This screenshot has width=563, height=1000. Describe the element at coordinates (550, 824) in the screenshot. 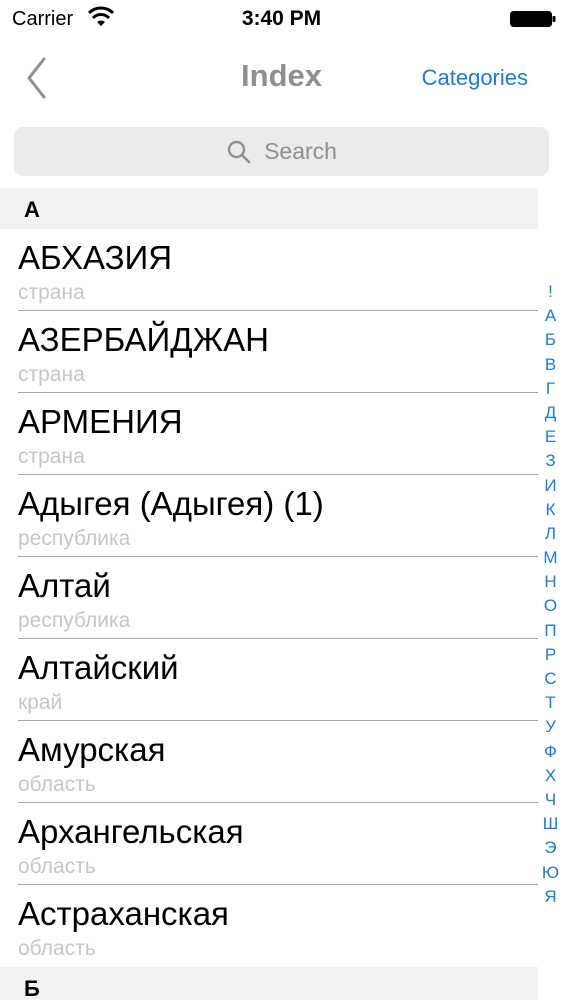

I see `index-letter: Ш` at that location.